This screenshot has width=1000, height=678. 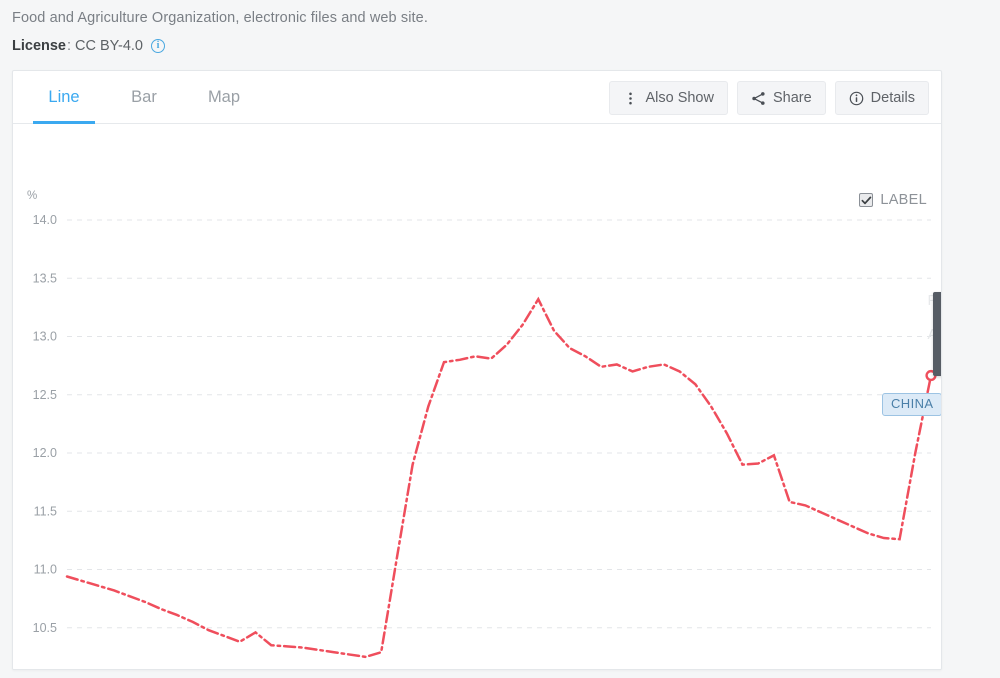 What do you see at coordinates (937, 333) in the screenshot?
I see `chart-tooltip: China (2016) 12.665` at bounding box center [937, 333].